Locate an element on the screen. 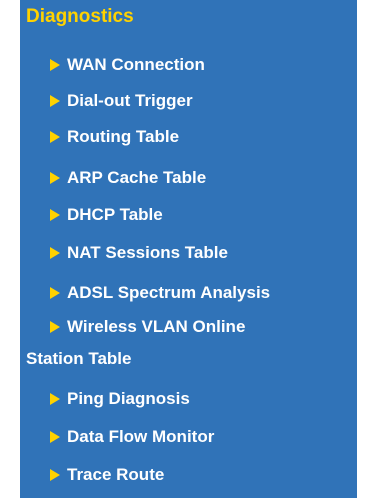 Image resolution: width=374 pixels, height=498 pixels. menu-item-data-flow-monitor: Data Flow Monitor is located at coordinates (188, 438).